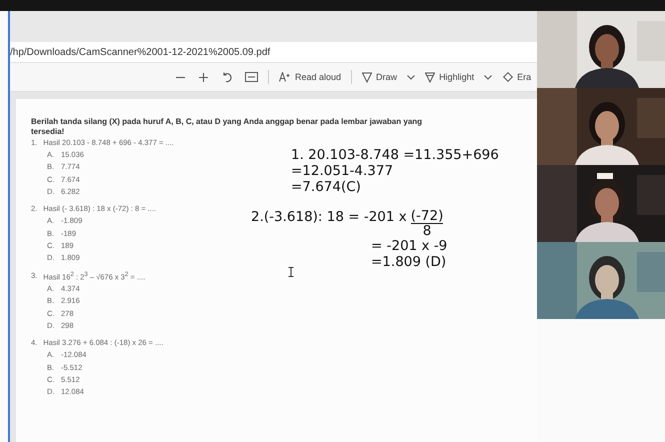 Image resolution: width=665 pixels, height=442 pixels. What do you see at coordinates (508, 77) in the screenshot?
I see `eraser-icon` at bounding box center [508, 77].